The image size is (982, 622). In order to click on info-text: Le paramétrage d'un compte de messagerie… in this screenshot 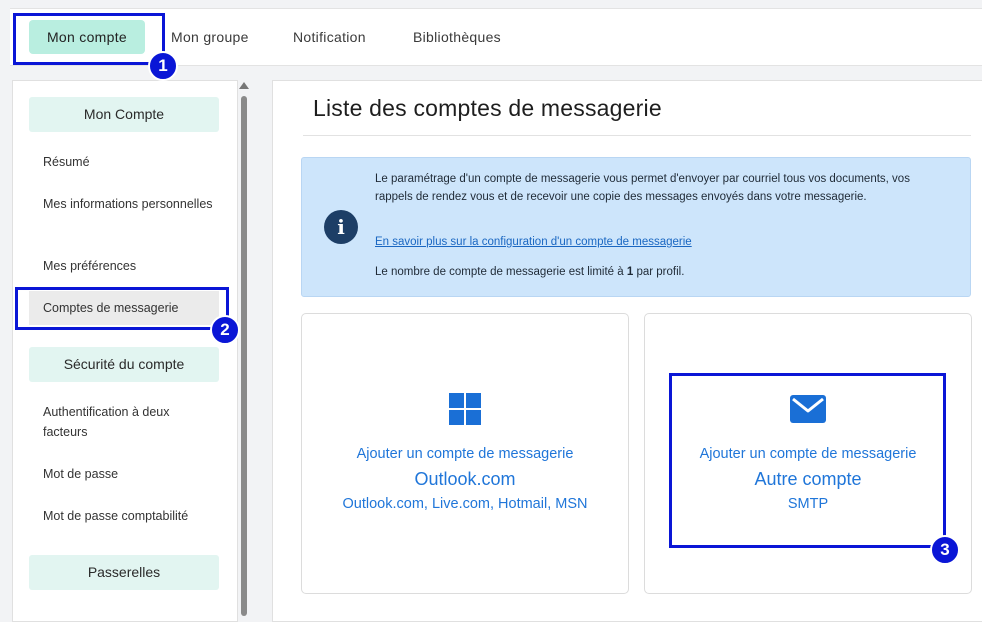, I will do `click(642, 188)`.